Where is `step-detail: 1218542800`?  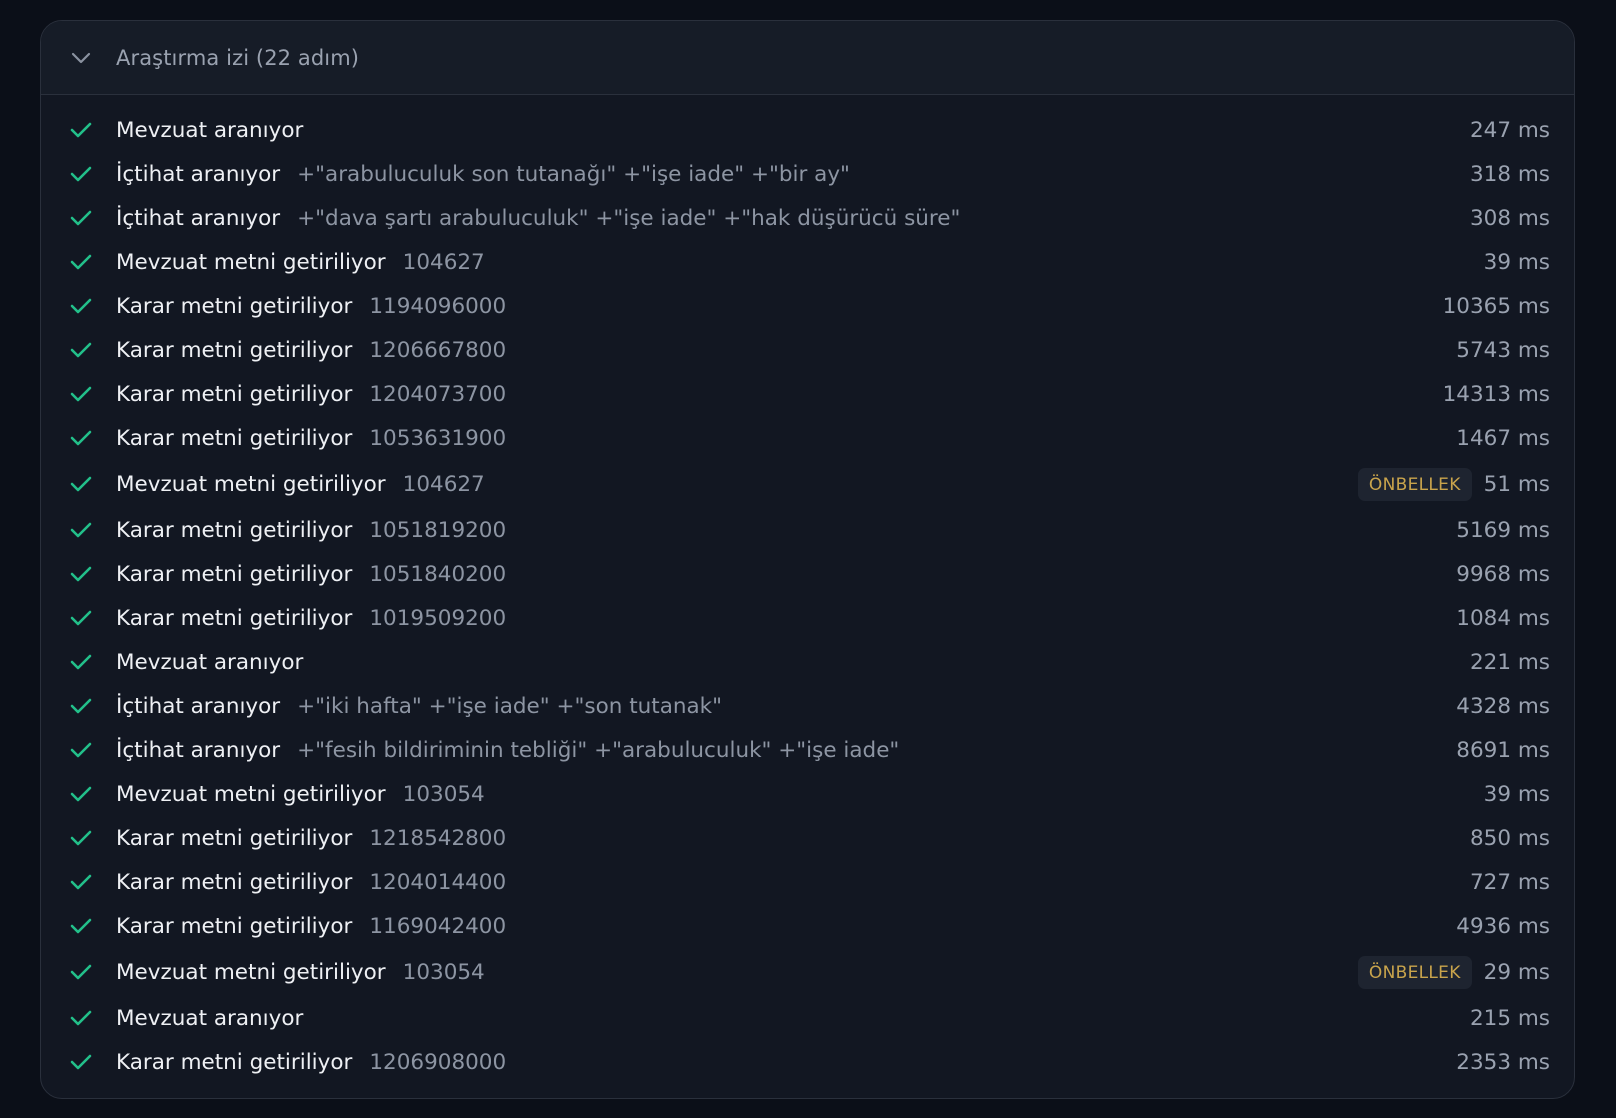 step-detail: 1218542800 is located at coordinates (438, 838).